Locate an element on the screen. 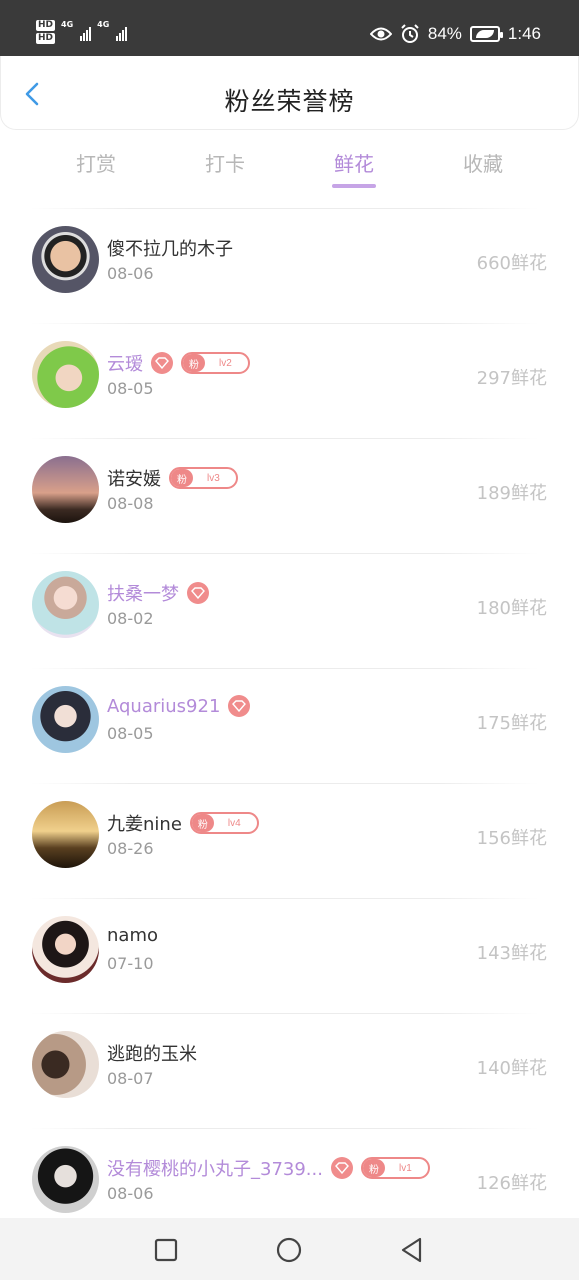 This screenshot has width=579, height=1280. user-name: 云瑷 is located at coordinates (125, 363).